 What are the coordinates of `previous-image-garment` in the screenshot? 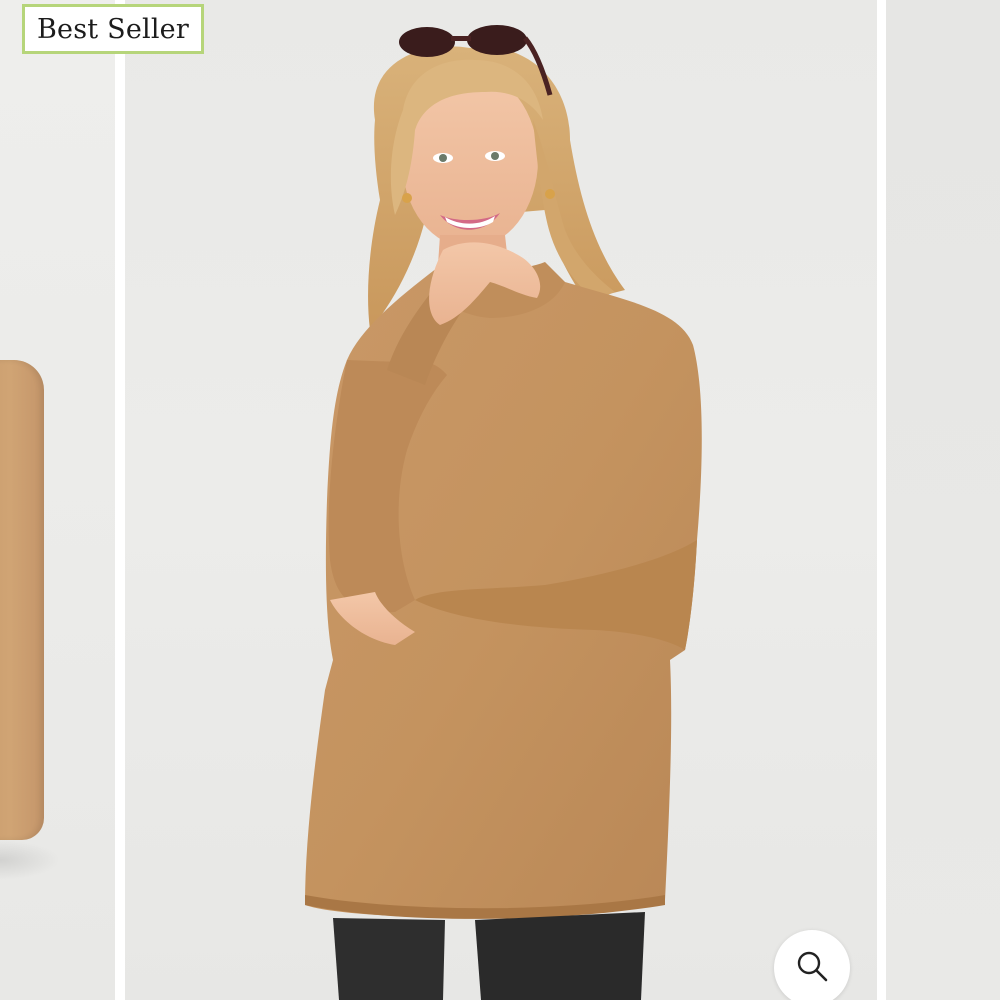 It's located at (22, 600).